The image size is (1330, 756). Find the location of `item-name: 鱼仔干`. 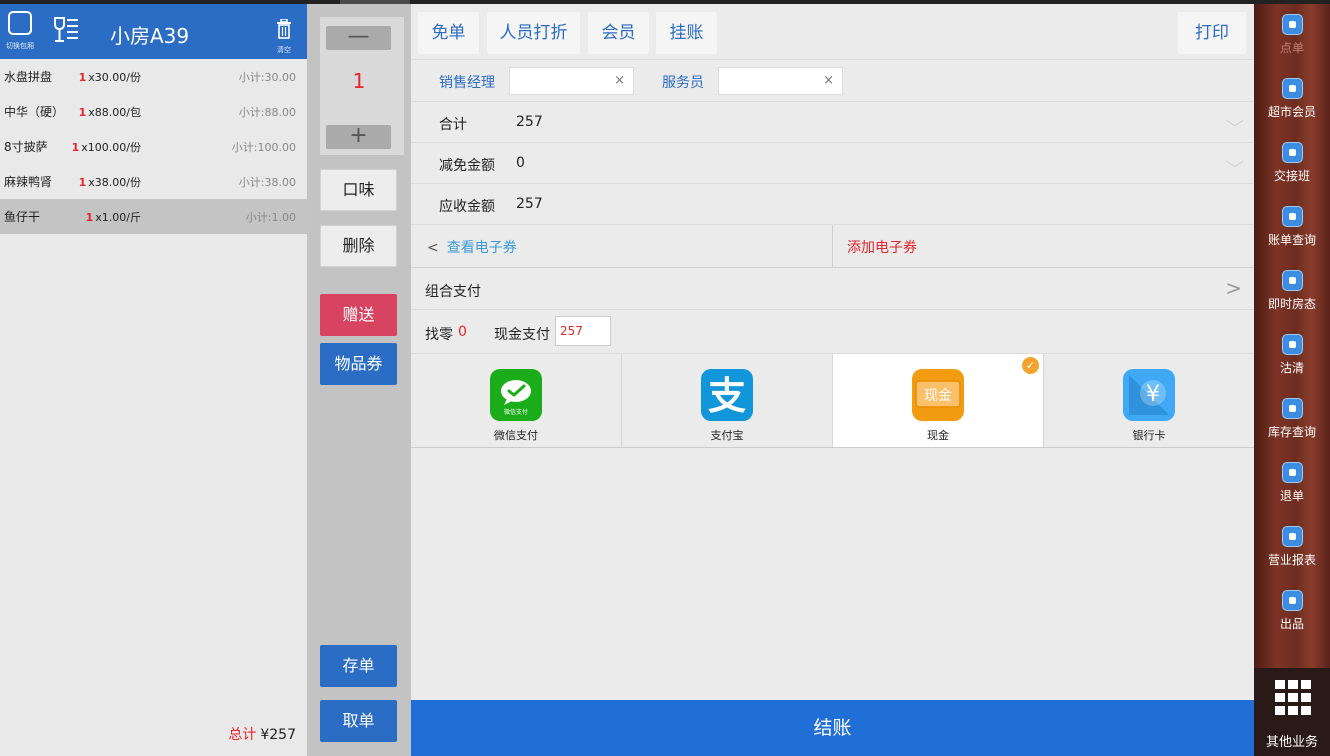

item-name: 鱼仔干 is located at coordinates (22, 217).